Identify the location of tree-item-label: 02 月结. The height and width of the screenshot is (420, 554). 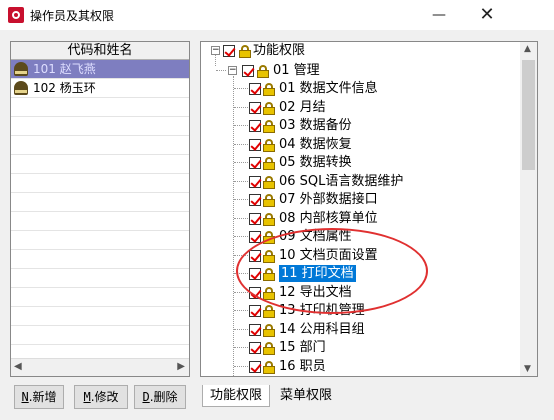
(302, 107).